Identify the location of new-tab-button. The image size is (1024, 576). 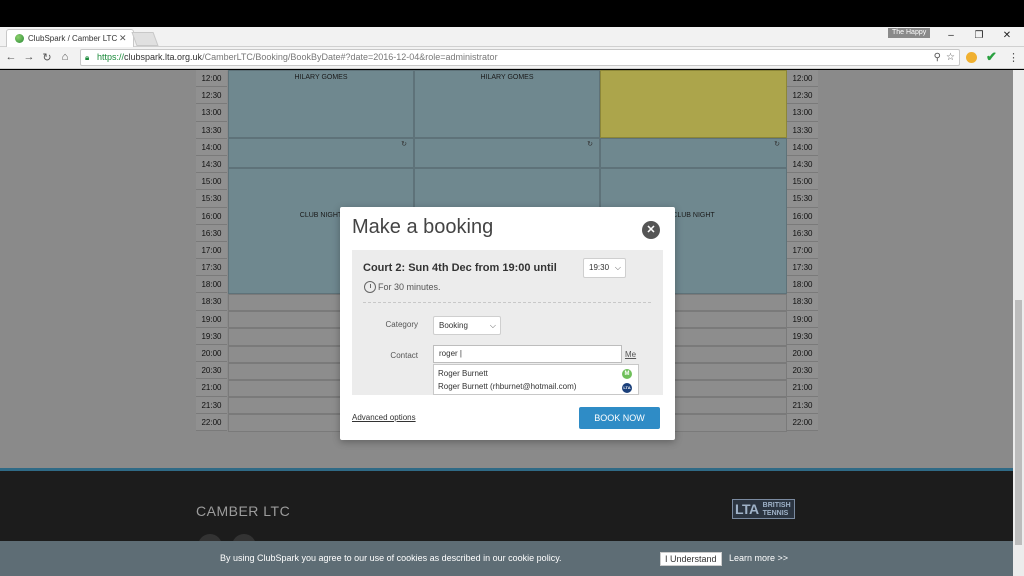
(145, 39).